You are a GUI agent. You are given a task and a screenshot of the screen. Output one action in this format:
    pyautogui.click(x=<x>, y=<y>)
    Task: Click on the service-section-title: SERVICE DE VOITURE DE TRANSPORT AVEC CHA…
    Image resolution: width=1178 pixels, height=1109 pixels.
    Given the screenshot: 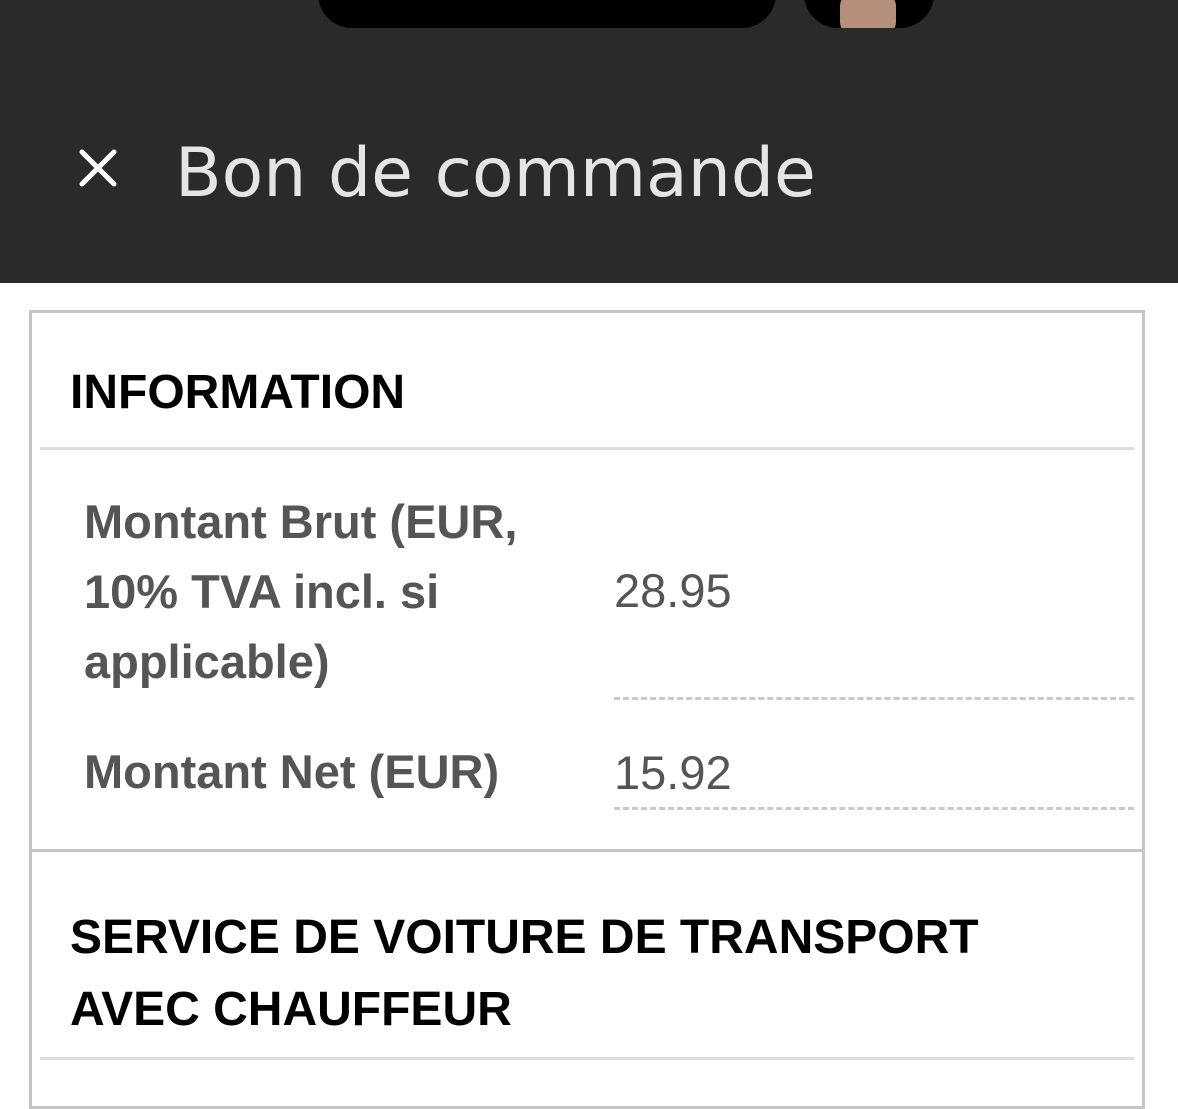 What is the action you would take?
    pyautogui.click(x=524, y=973)
    